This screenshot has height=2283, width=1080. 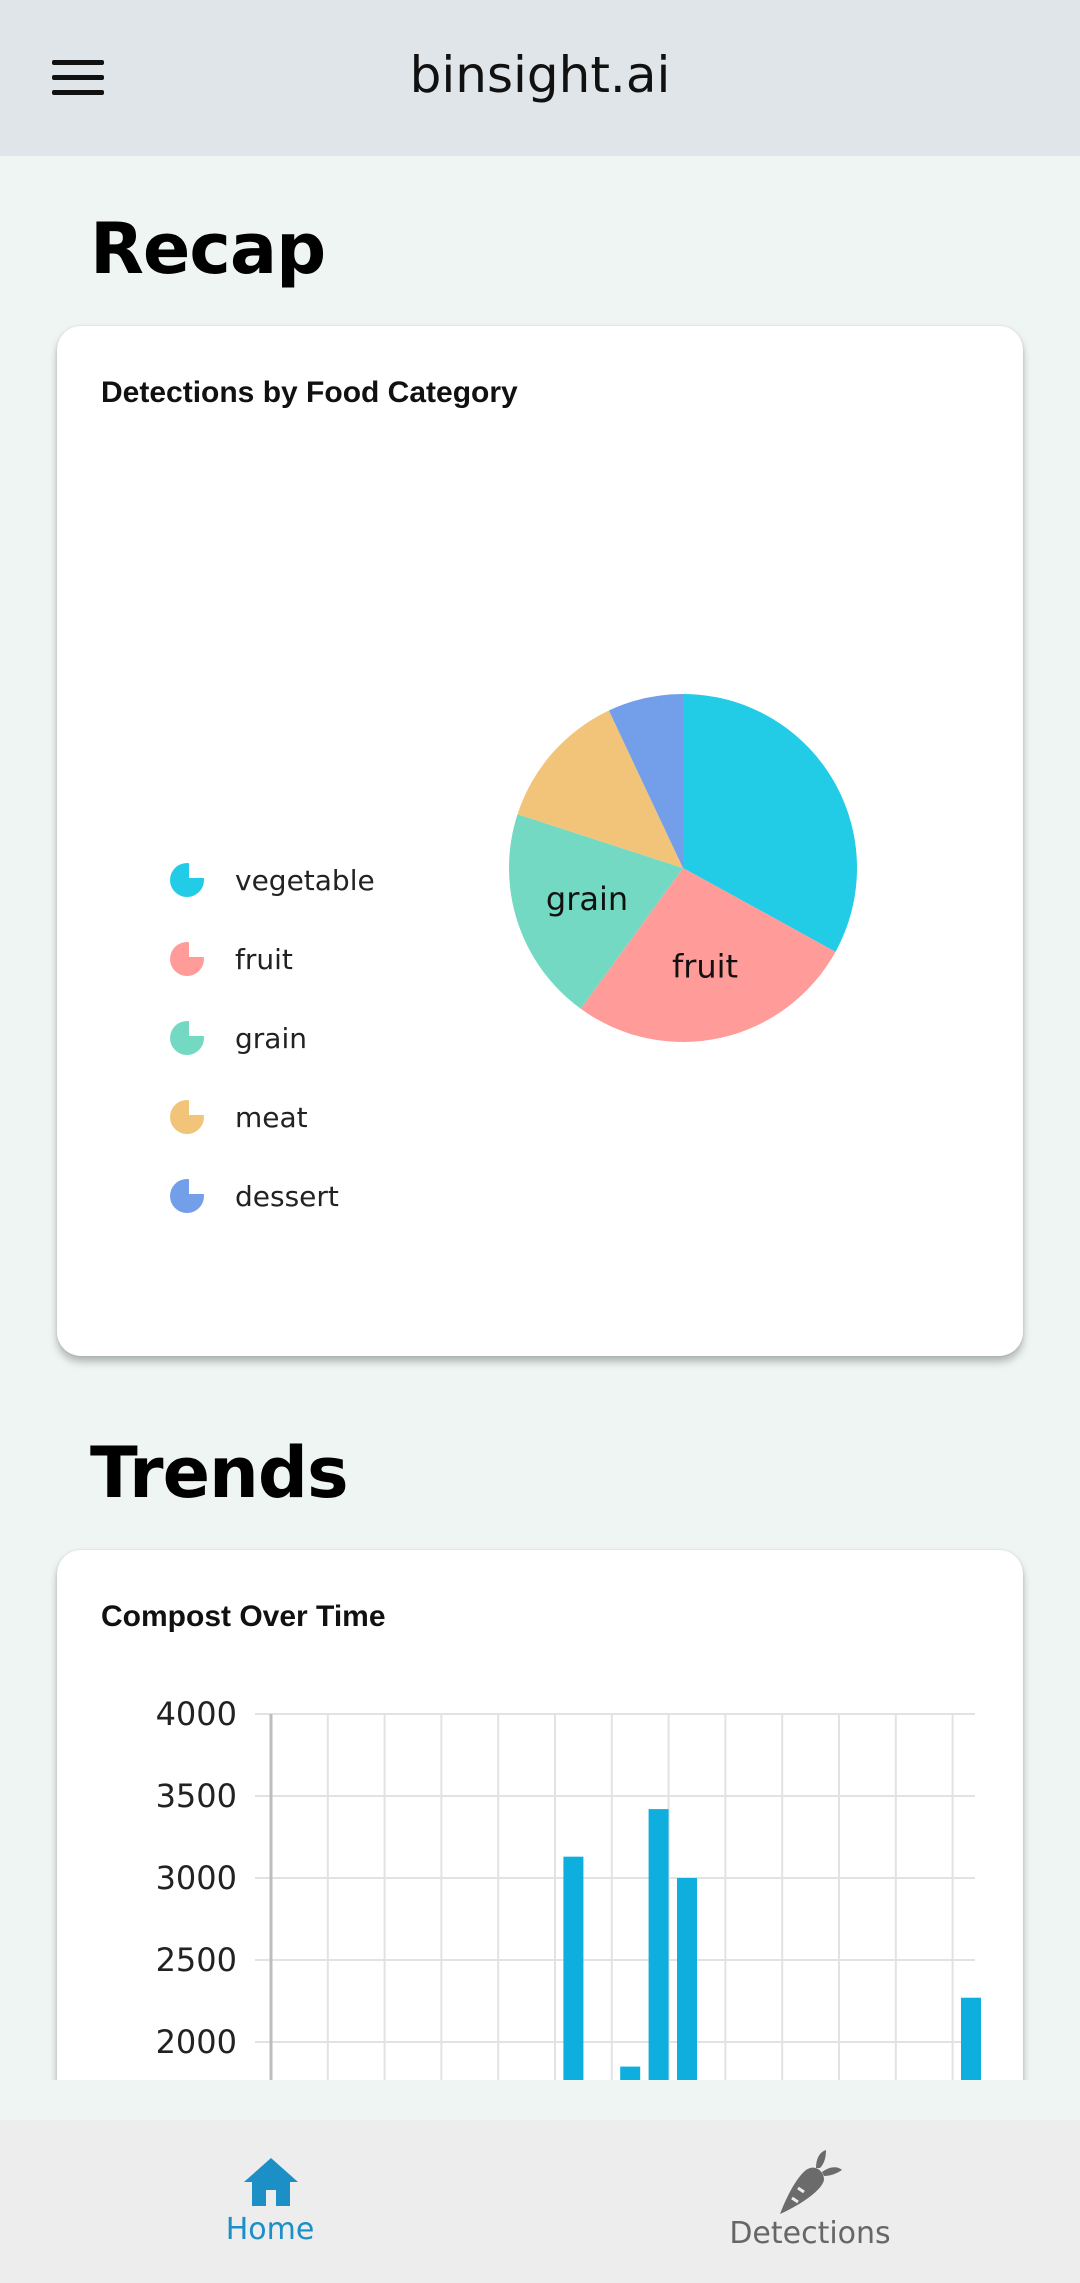 I want to click on recap-heading: Recap, so click(x=208, y=249).